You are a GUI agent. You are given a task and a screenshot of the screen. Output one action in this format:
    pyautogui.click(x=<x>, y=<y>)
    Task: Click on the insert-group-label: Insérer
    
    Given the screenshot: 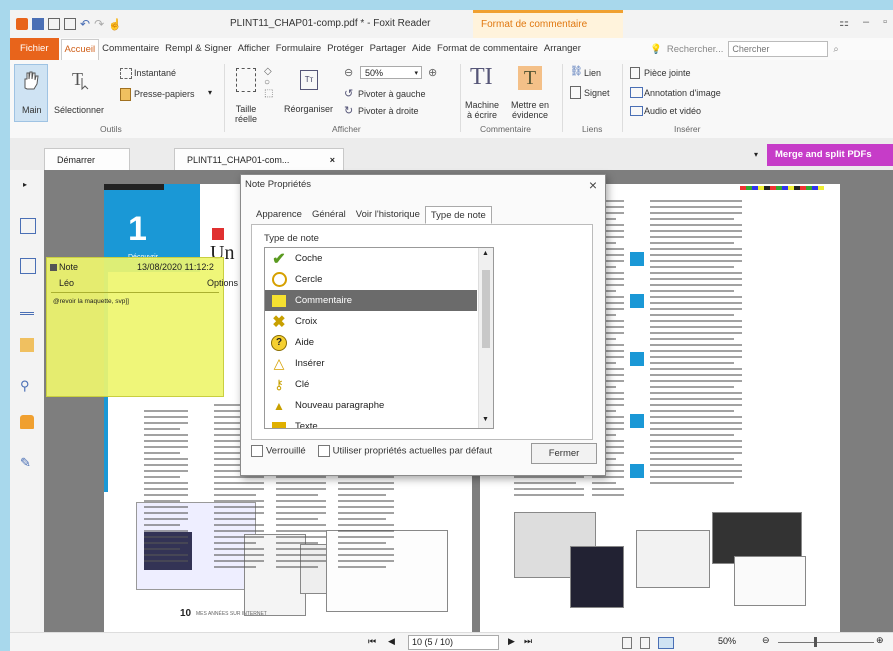 What is the action you would take?
    pyautogui.click(x=687, y=129)
    